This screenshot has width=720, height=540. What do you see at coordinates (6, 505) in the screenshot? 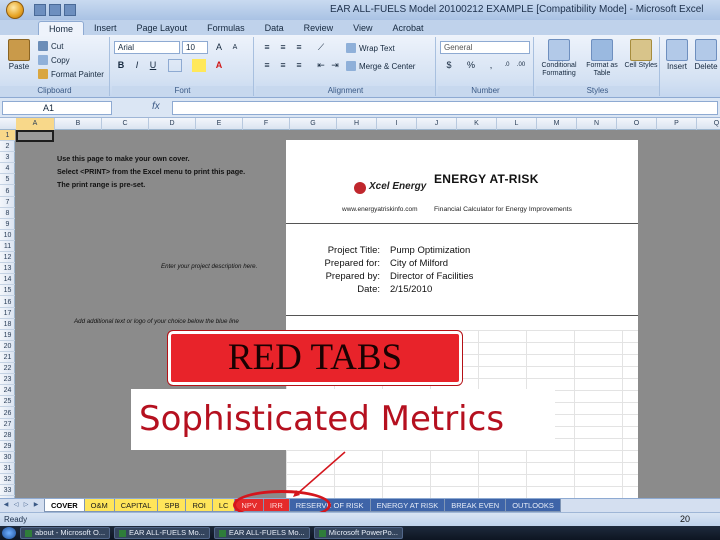
I see `first-sheet-icon: ◀` at bounding box center [6, 505].